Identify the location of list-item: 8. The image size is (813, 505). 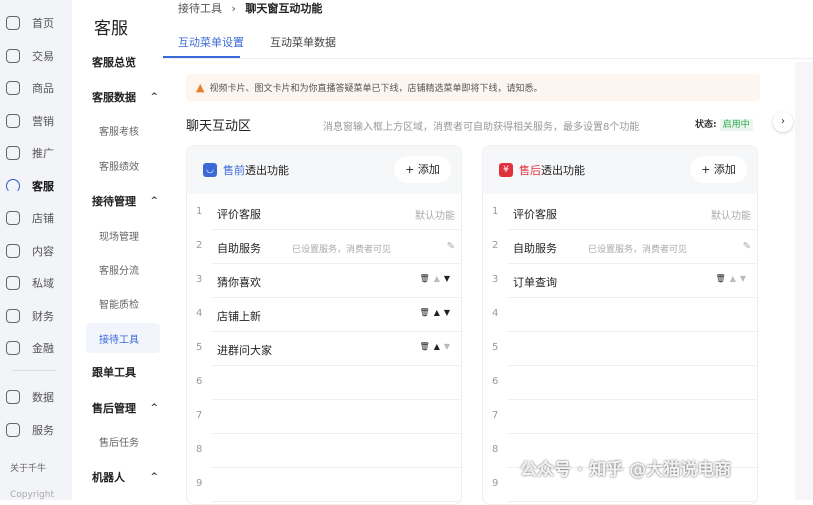
(324, 451).